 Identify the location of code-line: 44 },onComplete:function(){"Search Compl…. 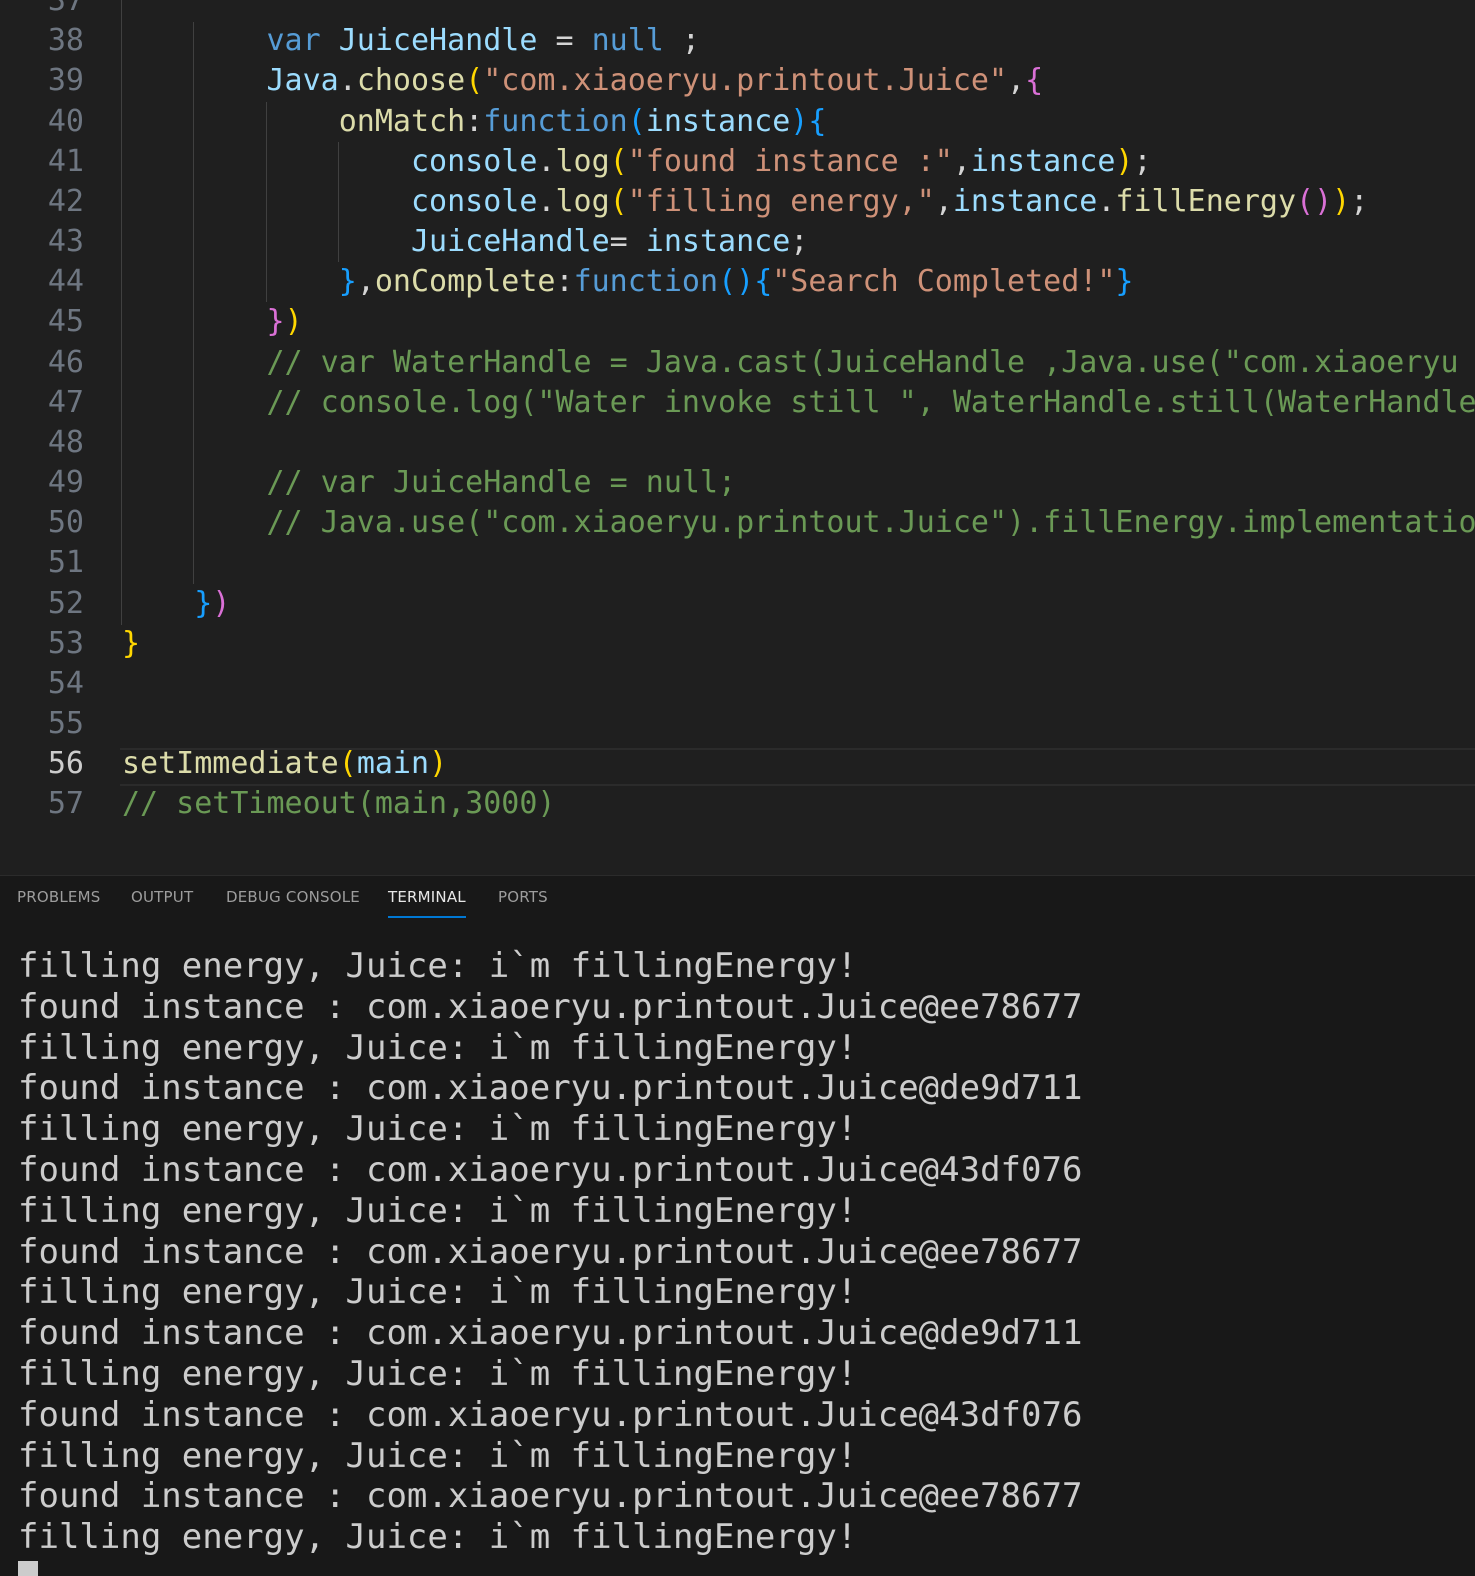
(737, 282).